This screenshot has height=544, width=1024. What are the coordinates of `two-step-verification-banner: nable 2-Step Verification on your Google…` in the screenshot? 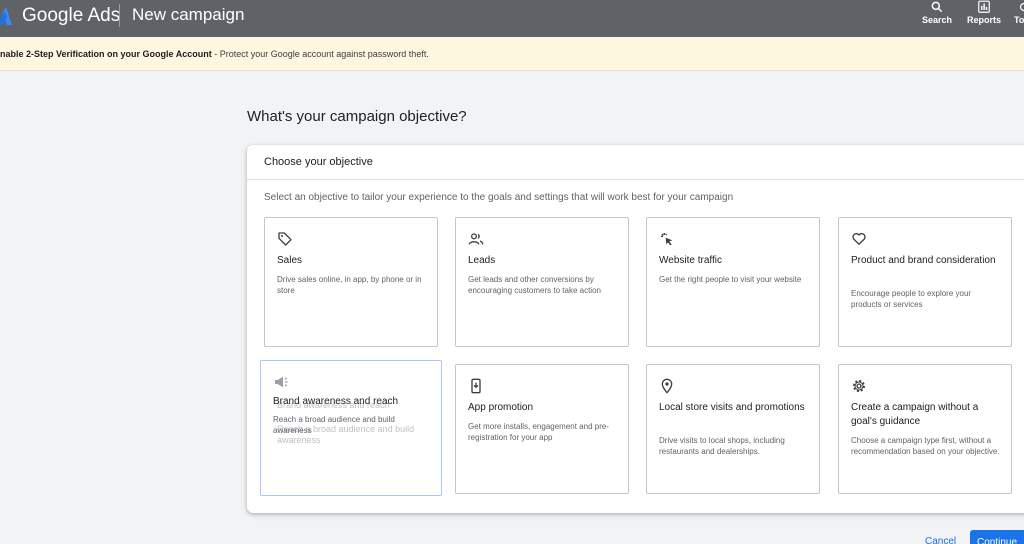 It's located at (512, 54).